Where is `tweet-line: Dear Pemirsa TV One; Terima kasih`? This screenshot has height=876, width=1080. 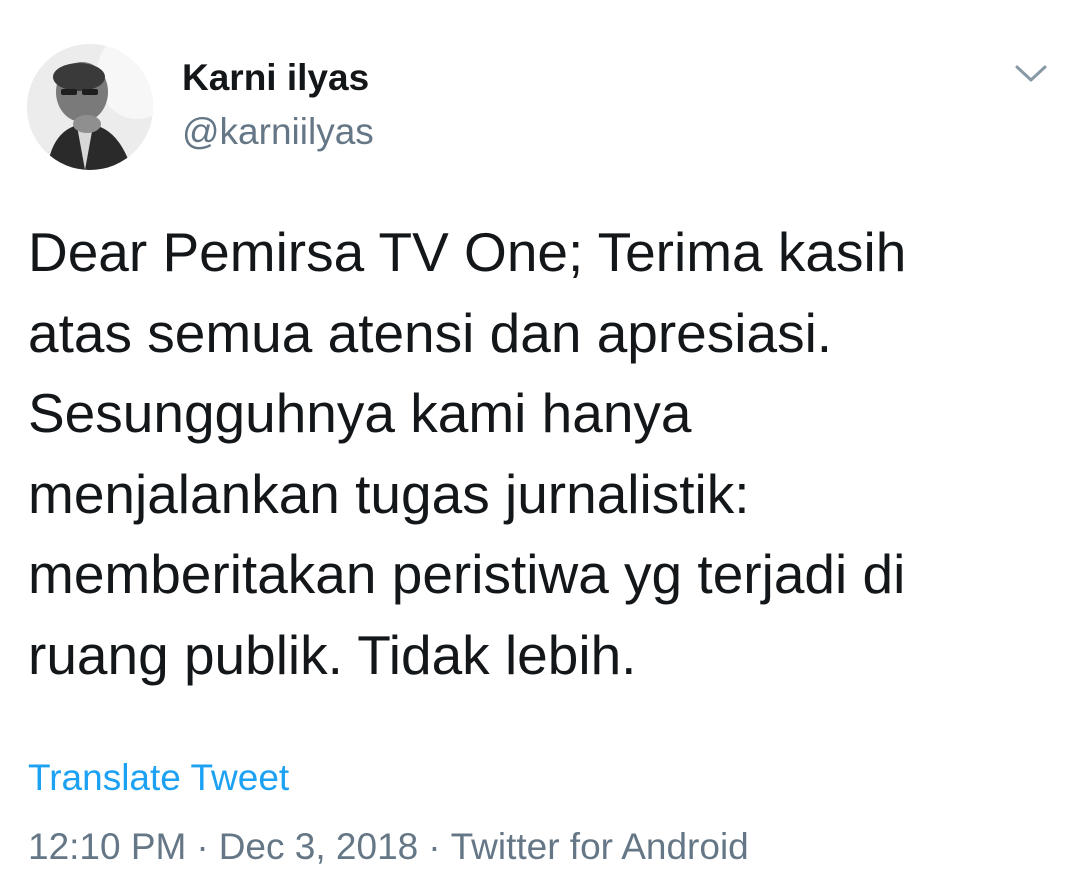
tweet-line: Dear Pemirsa TV One; Terima kasih is located at coordinates (467, 252).